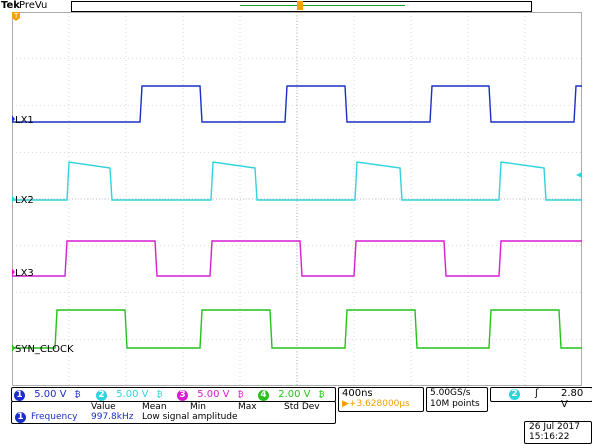  I want to click on ch3-chip: 3, so click(182, 395).